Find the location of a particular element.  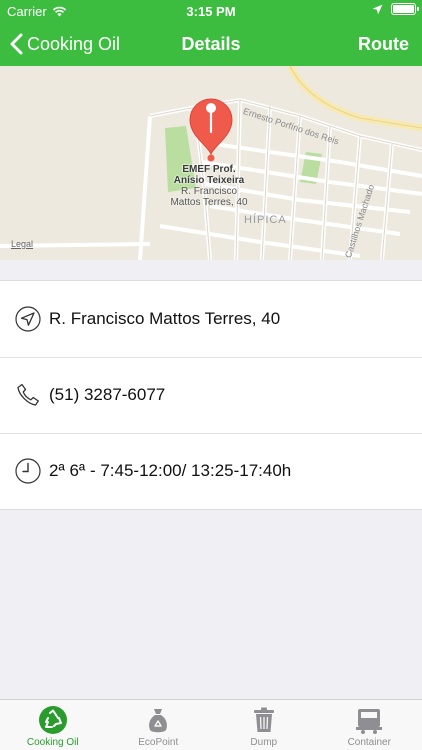

tab-label-cooking-oil: Cooking Oil is located at coordinates (52, 742).